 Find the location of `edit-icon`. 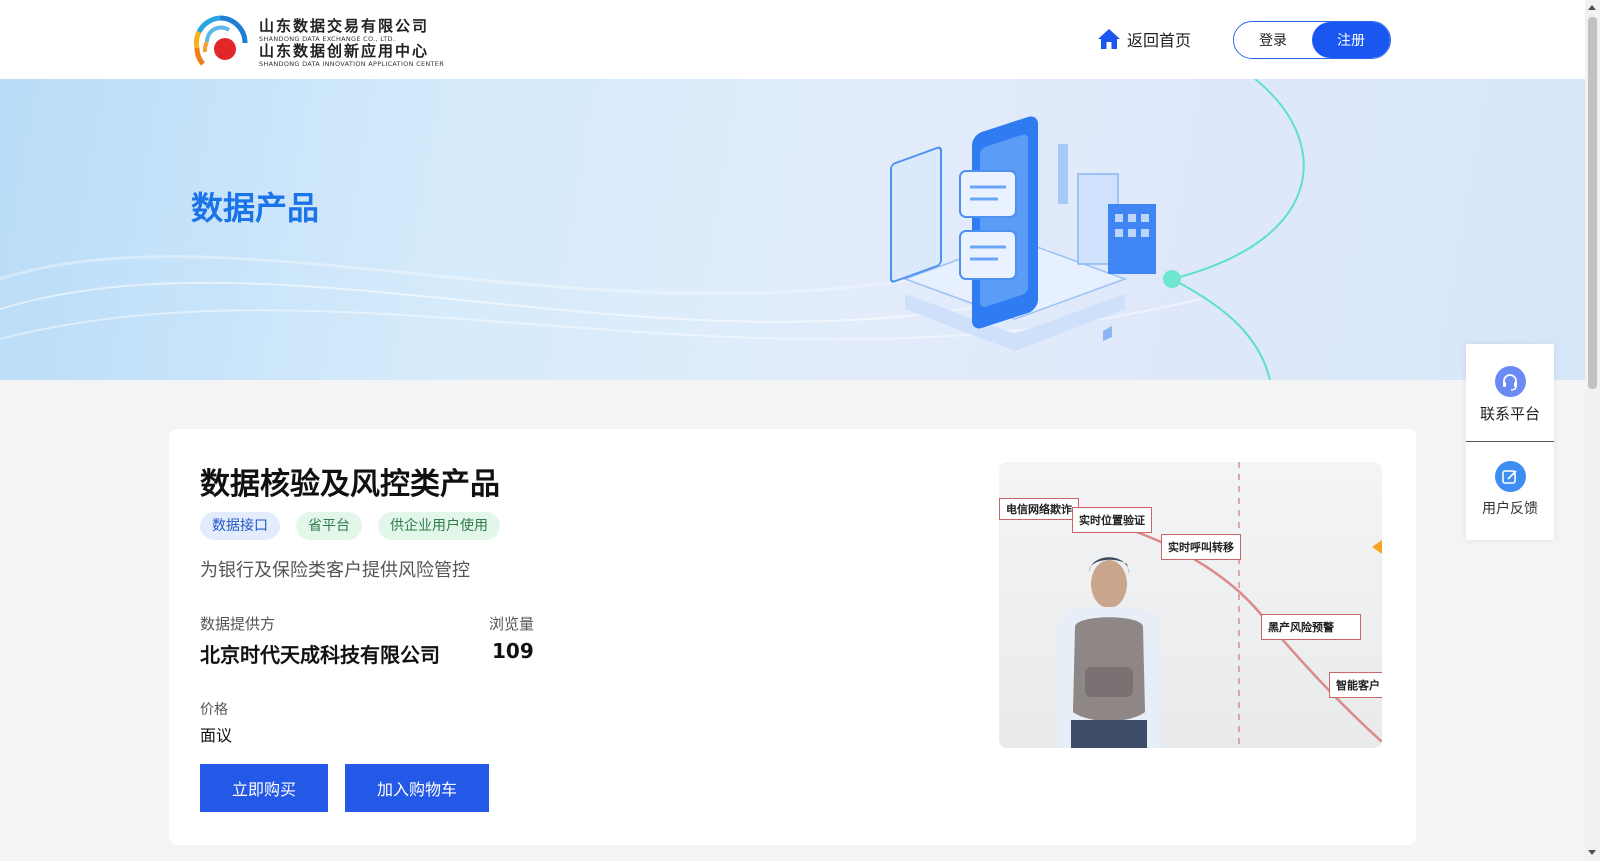

edit-icon is located at coordinates (1510, 476).